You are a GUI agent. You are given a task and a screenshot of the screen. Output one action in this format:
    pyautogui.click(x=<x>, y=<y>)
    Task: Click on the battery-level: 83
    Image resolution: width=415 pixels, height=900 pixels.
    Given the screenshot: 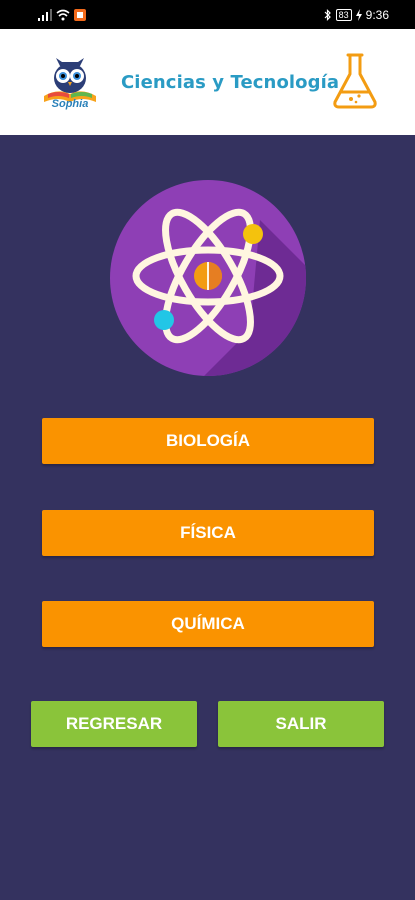 What is the action you would take?
    pyautogui.click(x=343, y=15)
    